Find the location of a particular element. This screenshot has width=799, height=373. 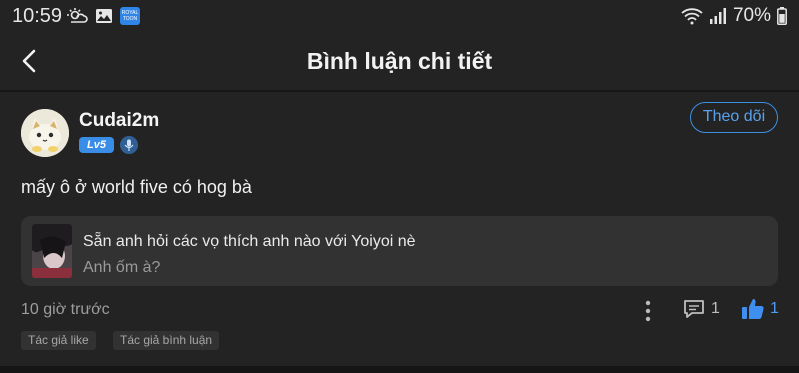

reply-button: 1 is located at coordinates (701, 309).